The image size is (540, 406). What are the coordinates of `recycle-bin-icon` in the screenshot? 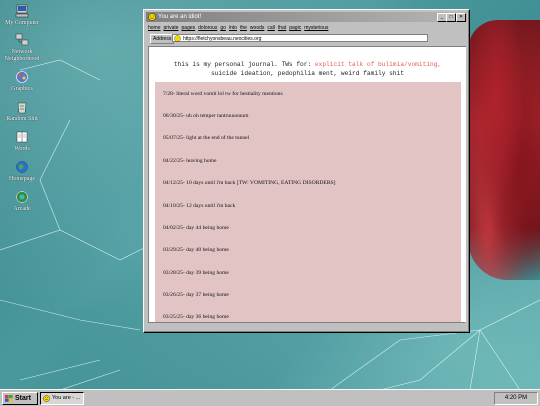 It's located at (22, 108).